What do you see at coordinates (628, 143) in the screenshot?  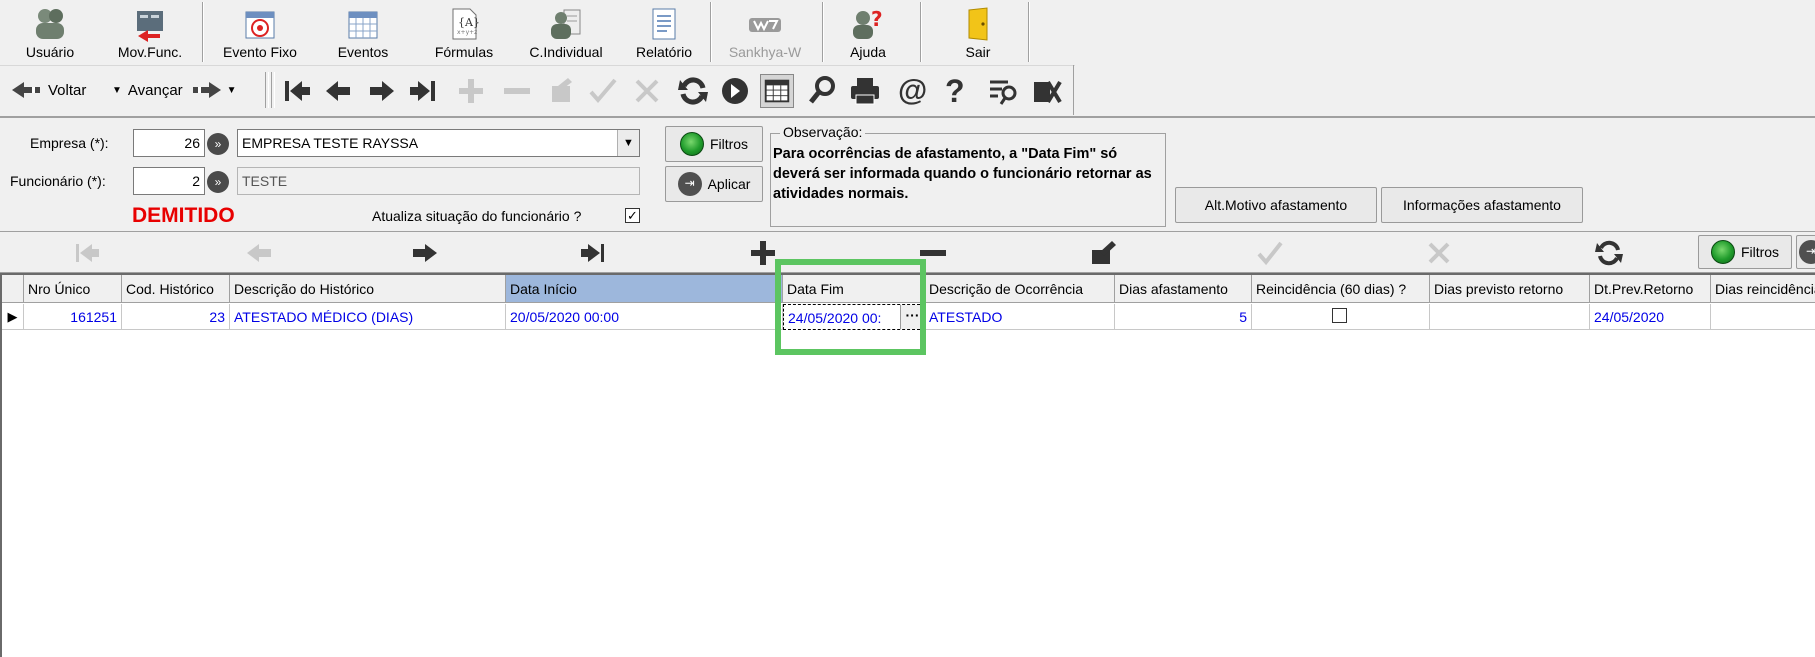 I see `chevron-down-icon: ▼` at bounding box center [628, 143].